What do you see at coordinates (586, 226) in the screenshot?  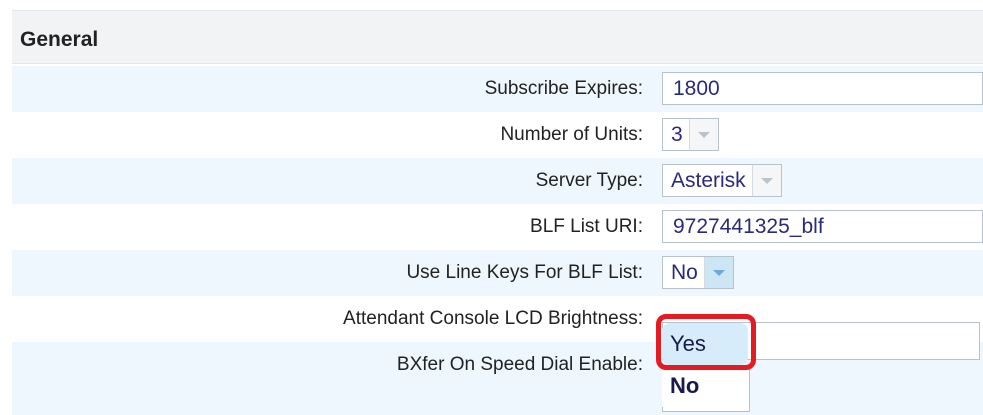 I see `blf-list-uri-label: BLF List URI:` at bounding box center [586, 226].